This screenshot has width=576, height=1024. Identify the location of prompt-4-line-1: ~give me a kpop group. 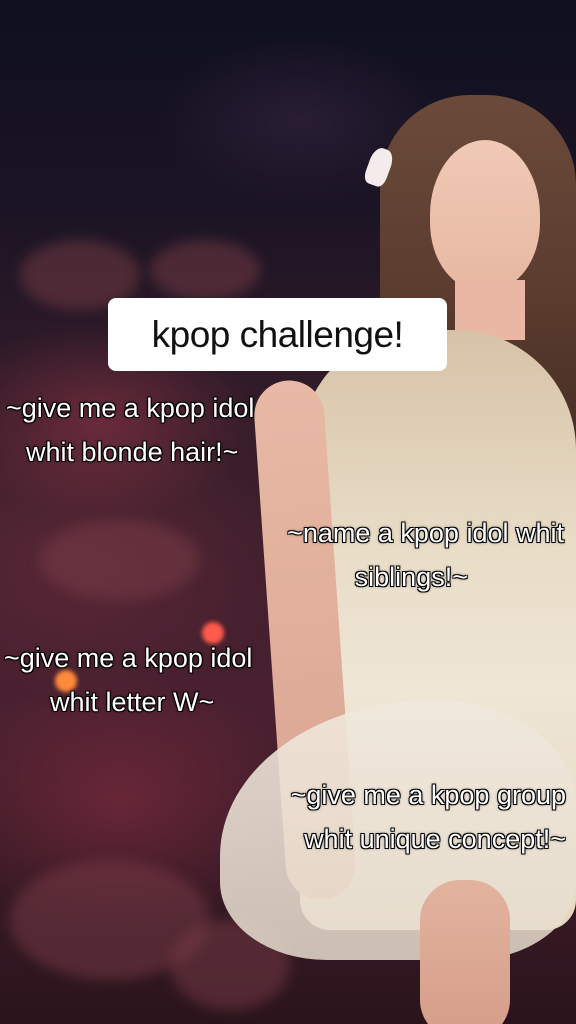
(428, 795).